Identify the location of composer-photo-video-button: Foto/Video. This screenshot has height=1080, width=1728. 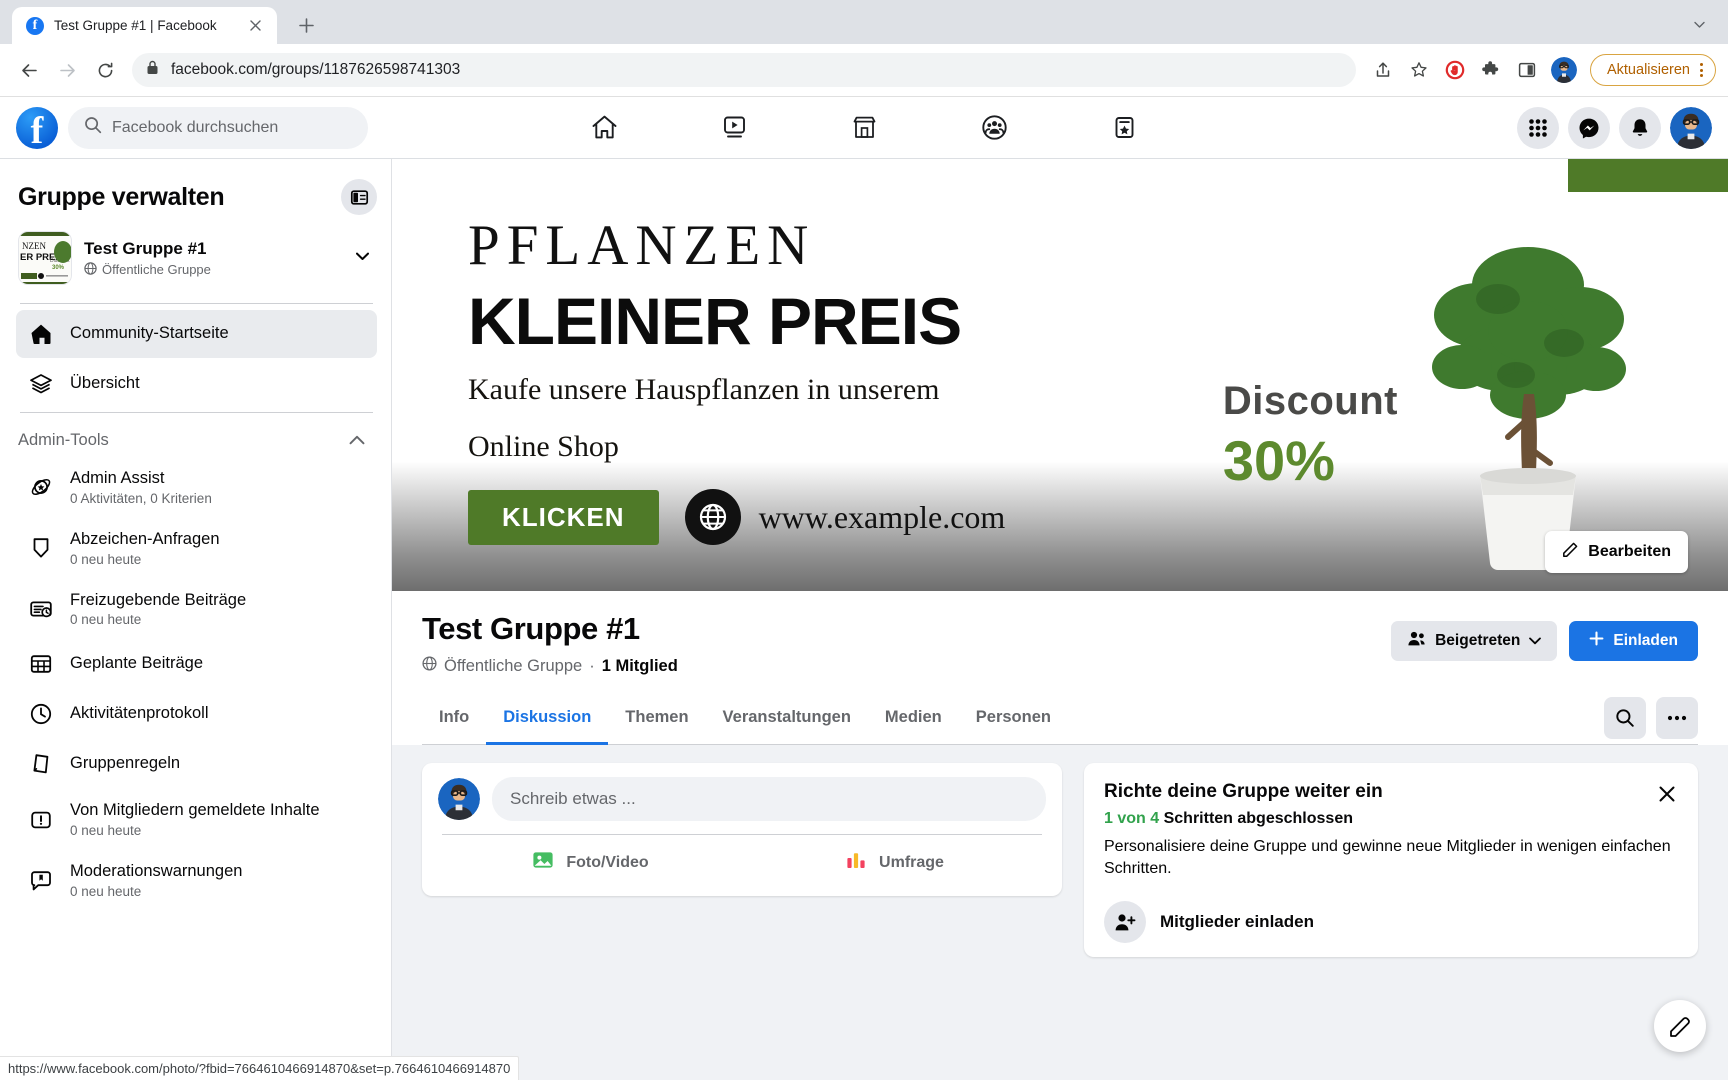
(590, 862).